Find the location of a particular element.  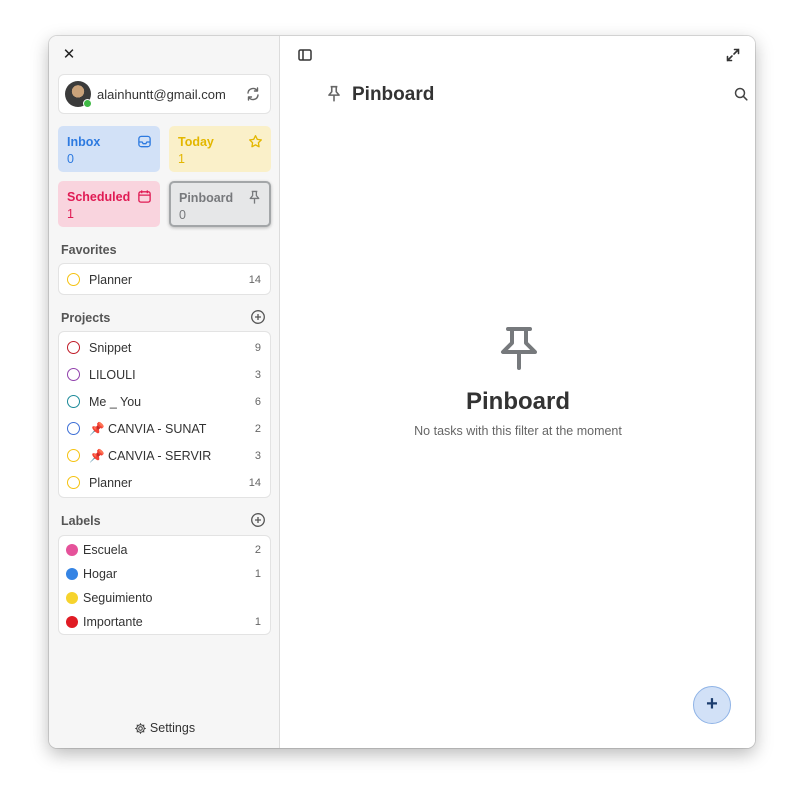

star-icon is located at coordinates (255, 141).